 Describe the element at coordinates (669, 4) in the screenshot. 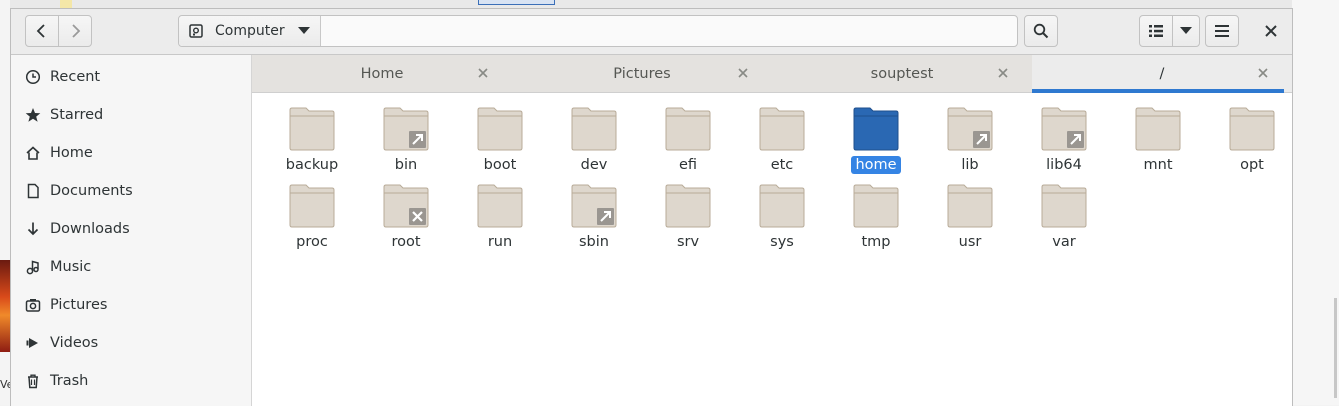

I see `background-window-strip` at that location.